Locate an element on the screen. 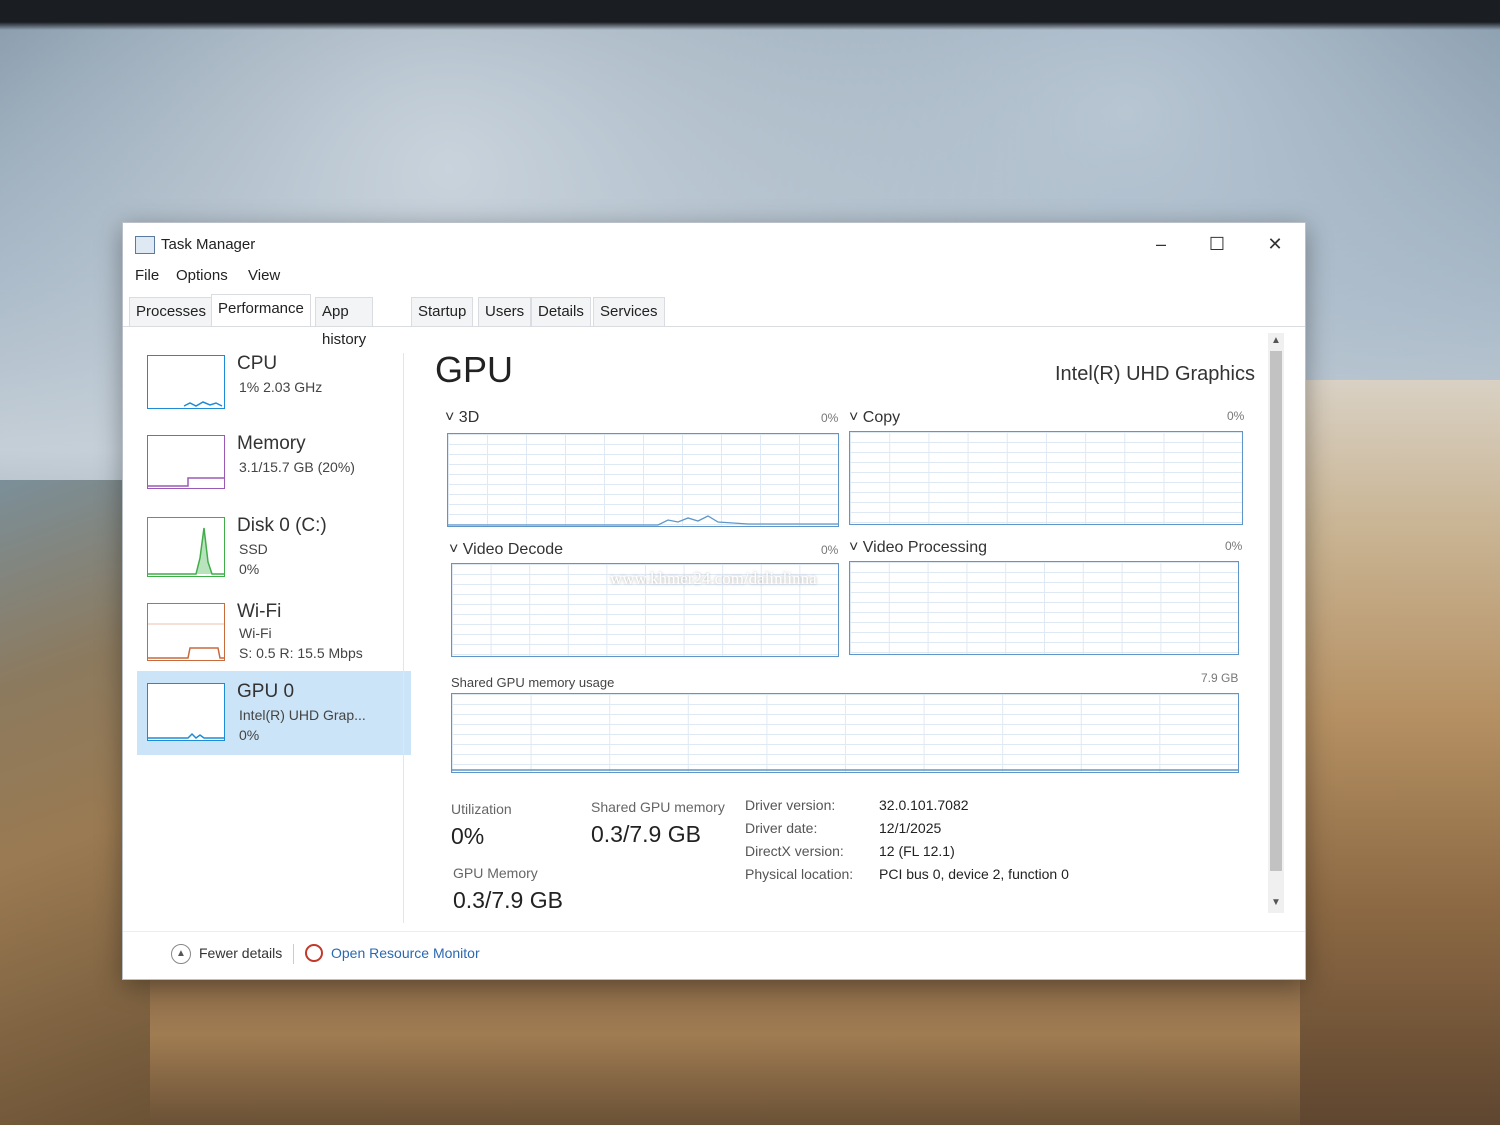  shared-memory-line is located at coordinates (845, 770).